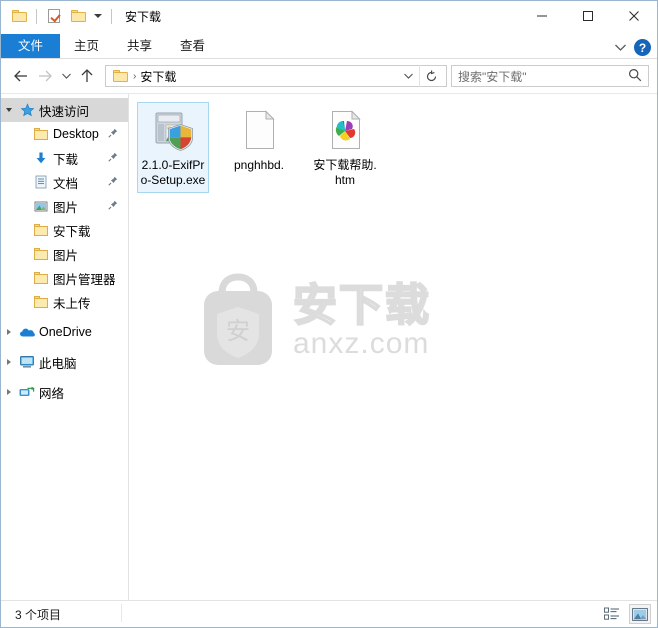  Describe the element at coordinates (361, 343) in the screenshot. I see `watermark-en: anxz.com` at that location.